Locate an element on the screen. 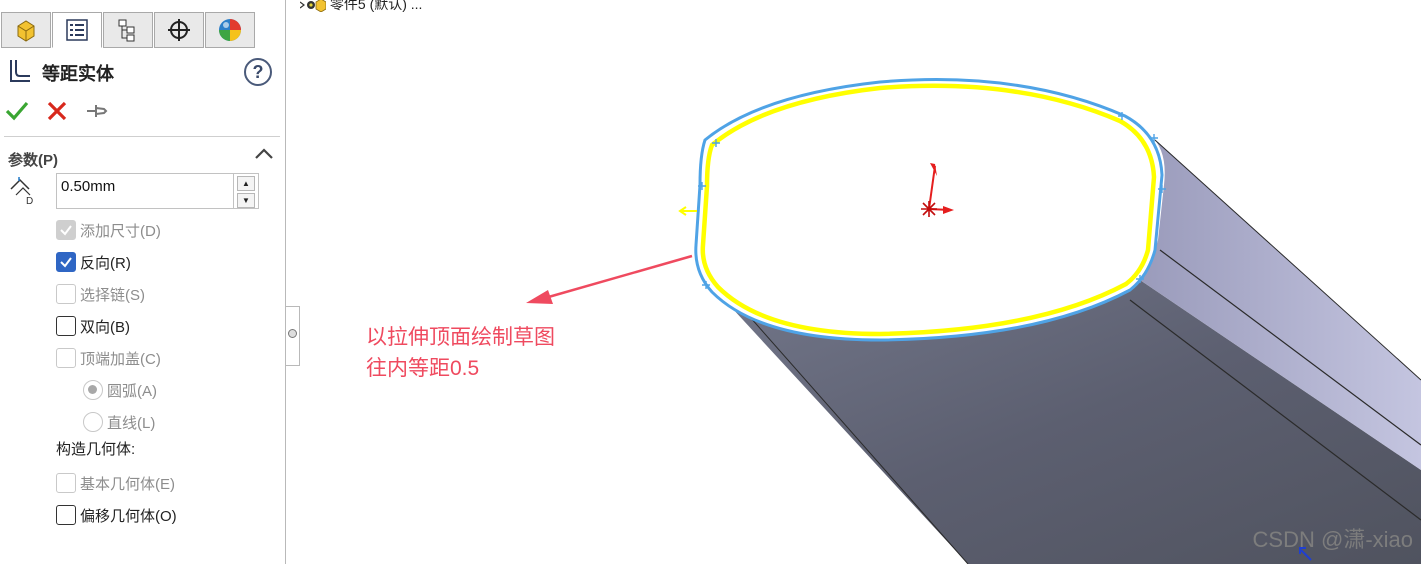 The width and height of the screenshot is (1421, 564). select-chain-checkbox is located at coordinates (66, 294).